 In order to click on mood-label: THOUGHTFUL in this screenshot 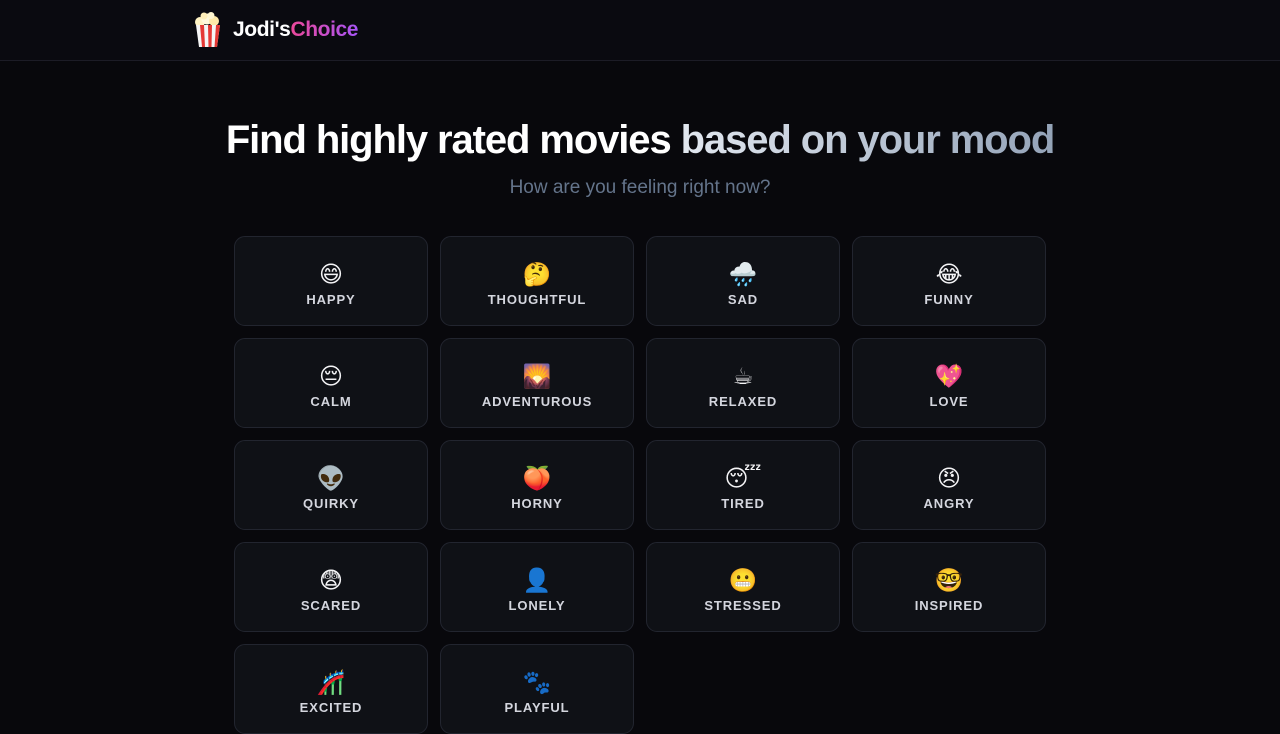, I will do `click(537, 299)`.